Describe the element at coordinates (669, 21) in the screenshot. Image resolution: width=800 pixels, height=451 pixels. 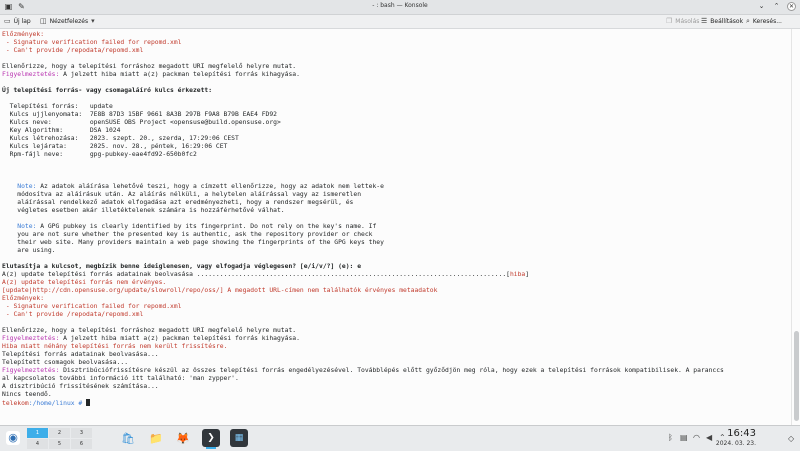
I see `copy-icon: ❐` at that location.